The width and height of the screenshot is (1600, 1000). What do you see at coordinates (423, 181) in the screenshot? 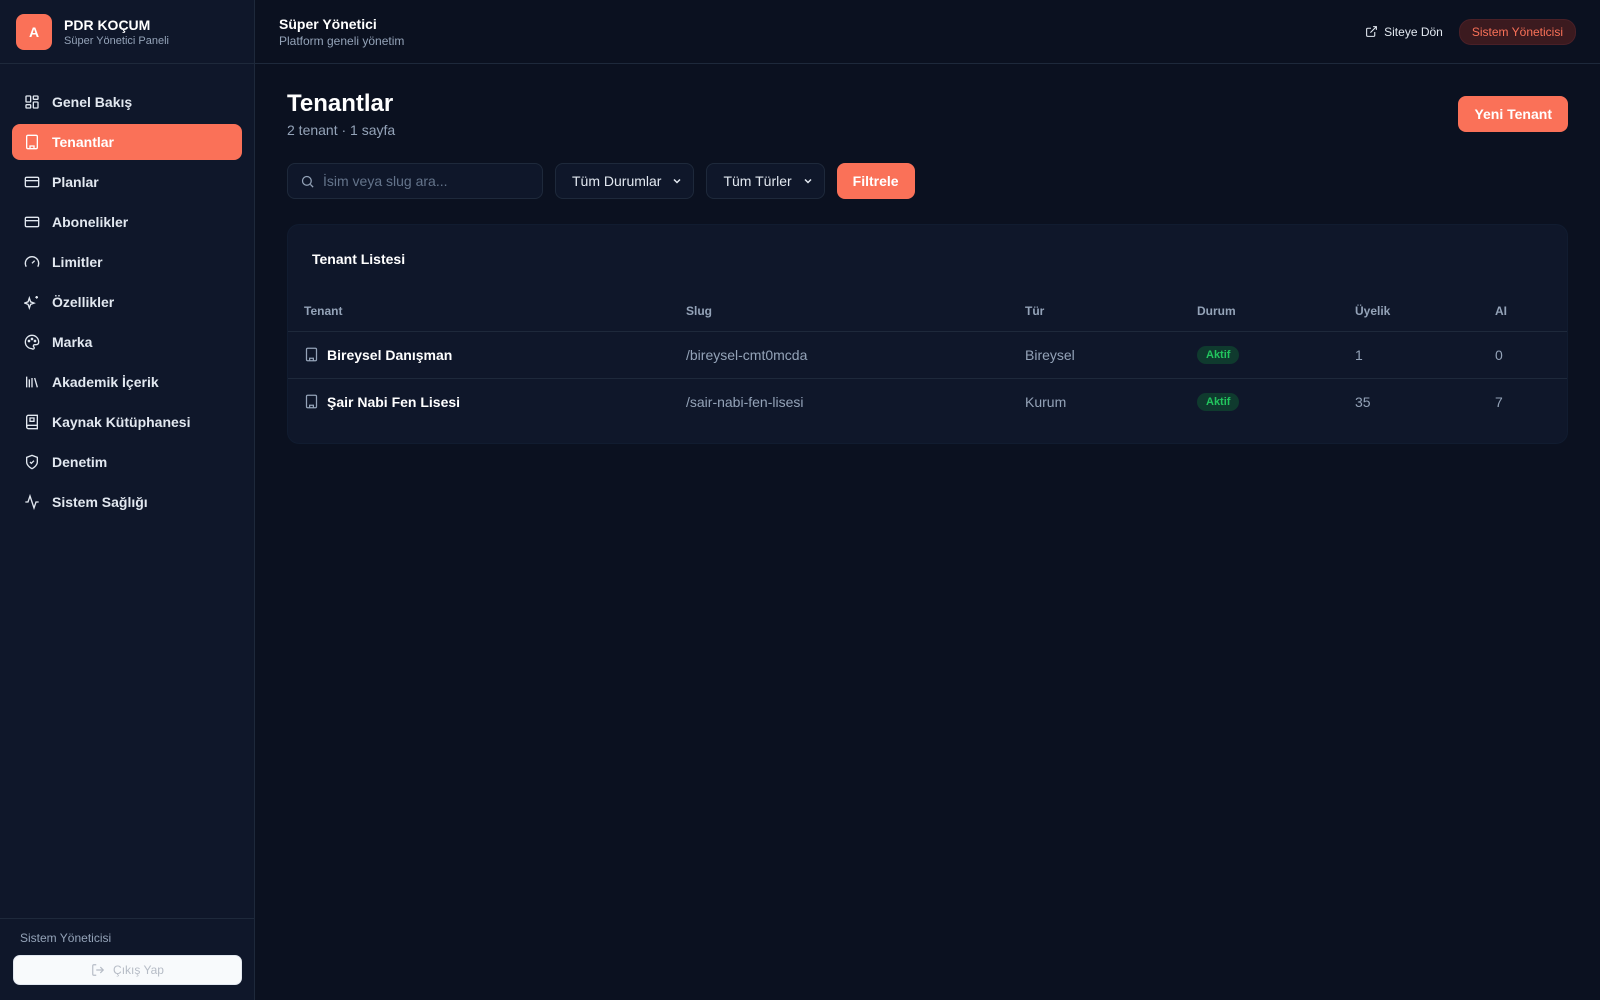
I see `search-input` at bounding box center [423, 181].